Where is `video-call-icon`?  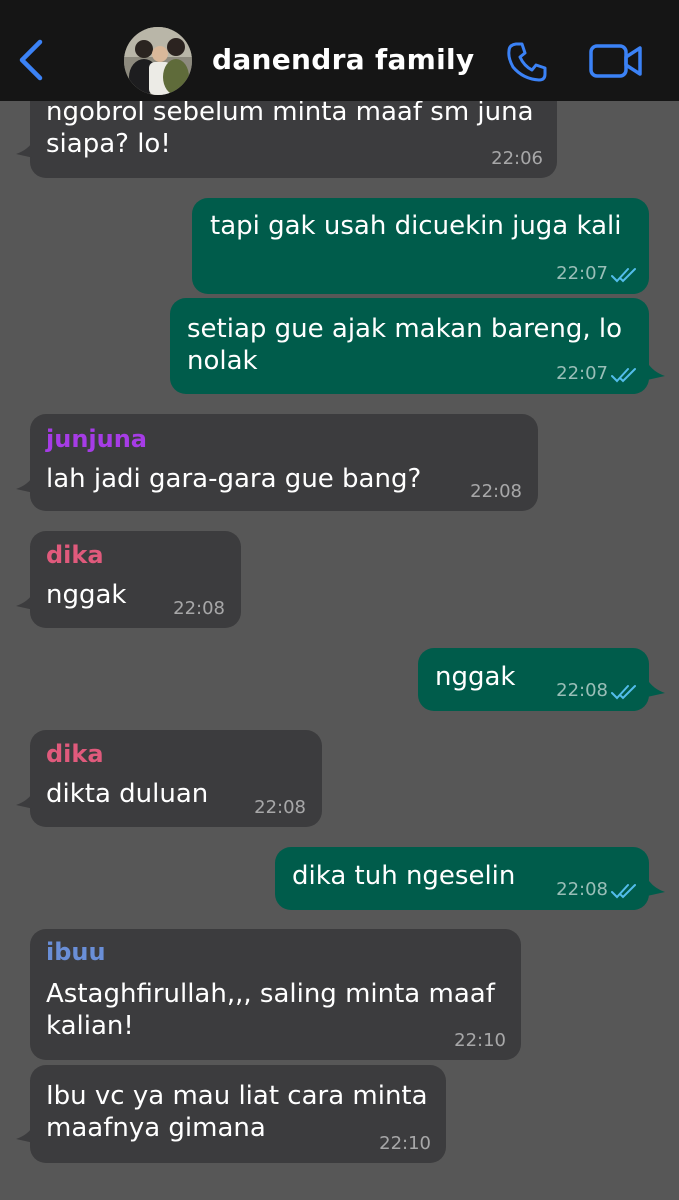 video-call-icon is located at coordinates (616, 61).